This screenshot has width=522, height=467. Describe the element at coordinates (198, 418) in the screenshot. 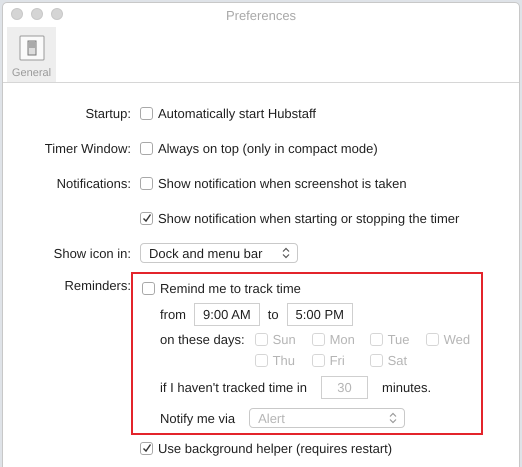

I see `notify-label: Notify me via` at that location.